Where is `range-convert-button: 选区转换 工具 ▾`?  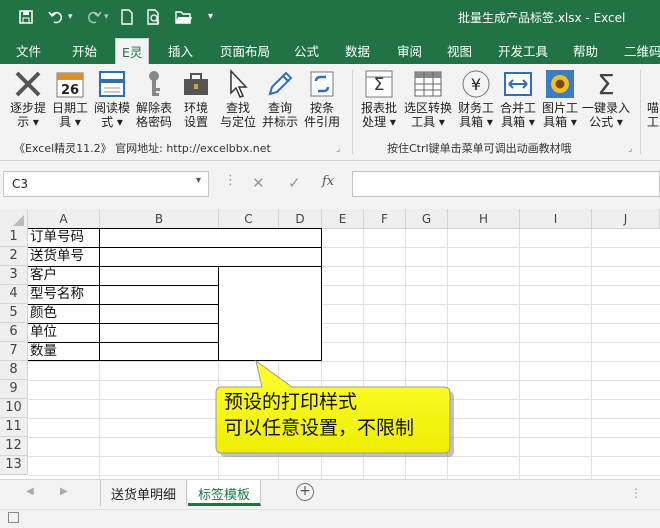 range-convert-button: 选区转换 工具 ▾ is located at coordinates (428, 97).